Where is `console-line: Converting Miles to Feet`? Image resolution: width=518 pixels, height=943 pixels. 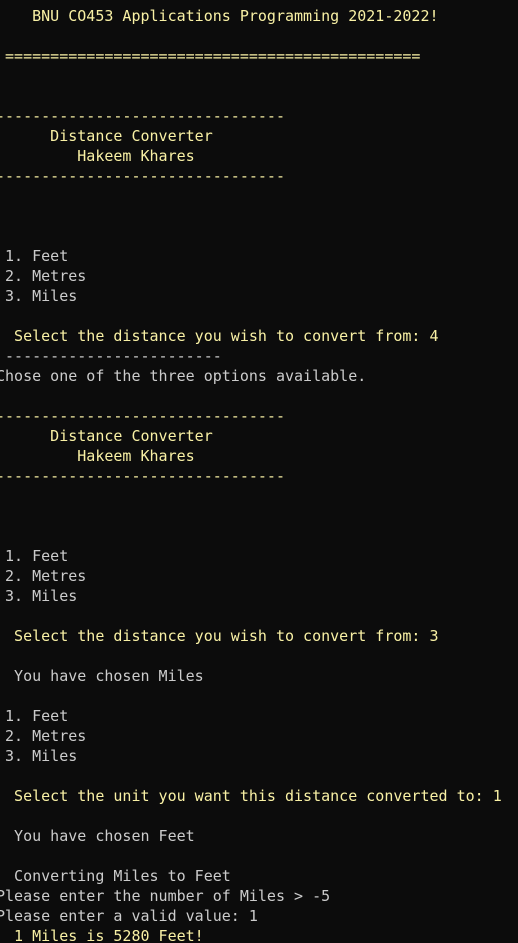
console-line: Converting Miles to Feet is located at coordinates (115, 876).